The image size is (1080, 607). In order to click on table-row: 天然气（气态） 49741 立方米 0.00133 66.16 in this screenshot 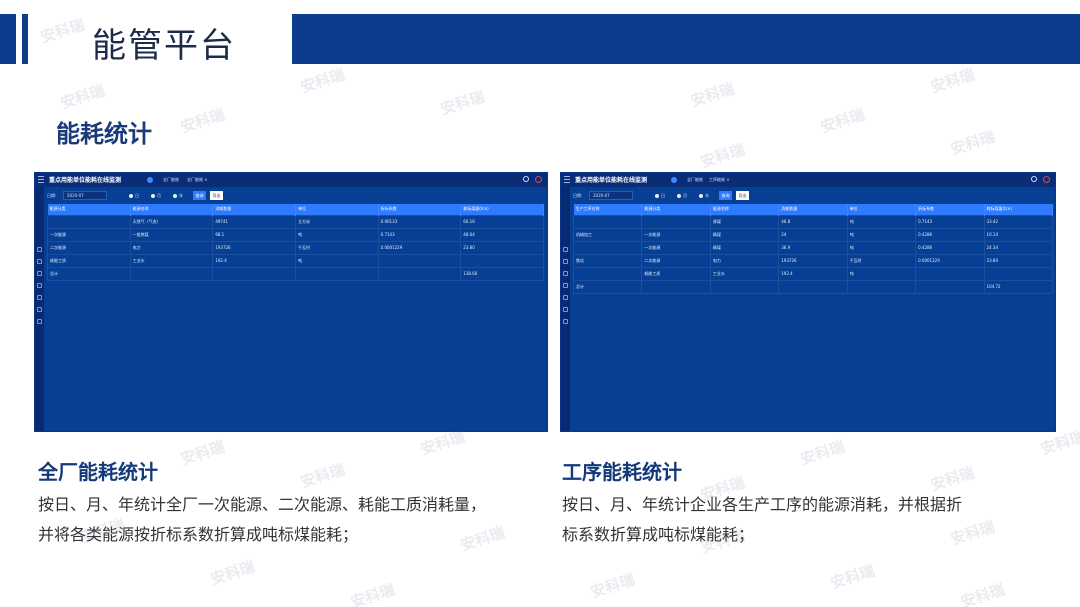, I will do `click(295, 221)`.